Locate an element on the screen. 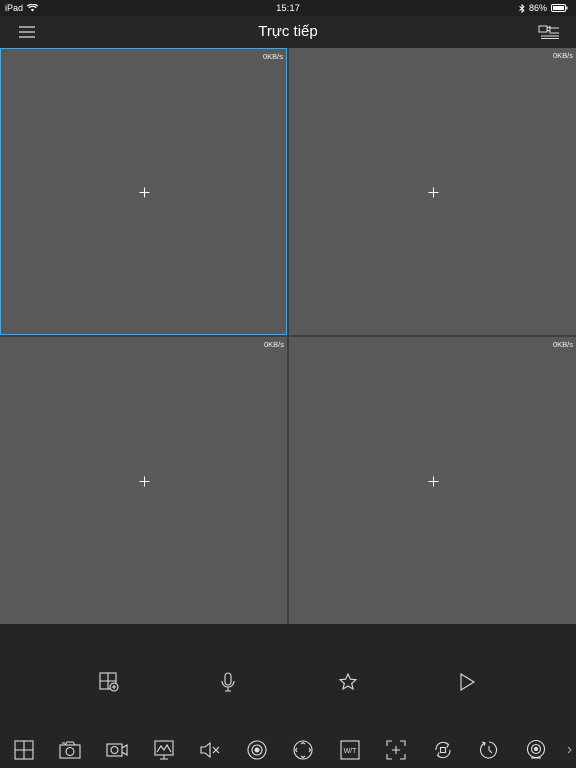  fisheye-icon is located at coordinates (536, 750).